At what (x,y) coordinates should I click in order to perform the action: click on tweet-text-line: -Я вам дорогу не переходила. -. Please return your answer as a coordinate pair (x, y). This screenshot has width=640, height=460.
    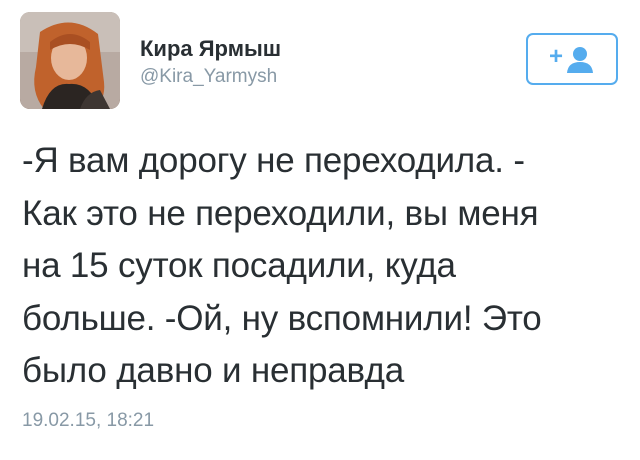
    Looking at the image, I should click on (273, 160).